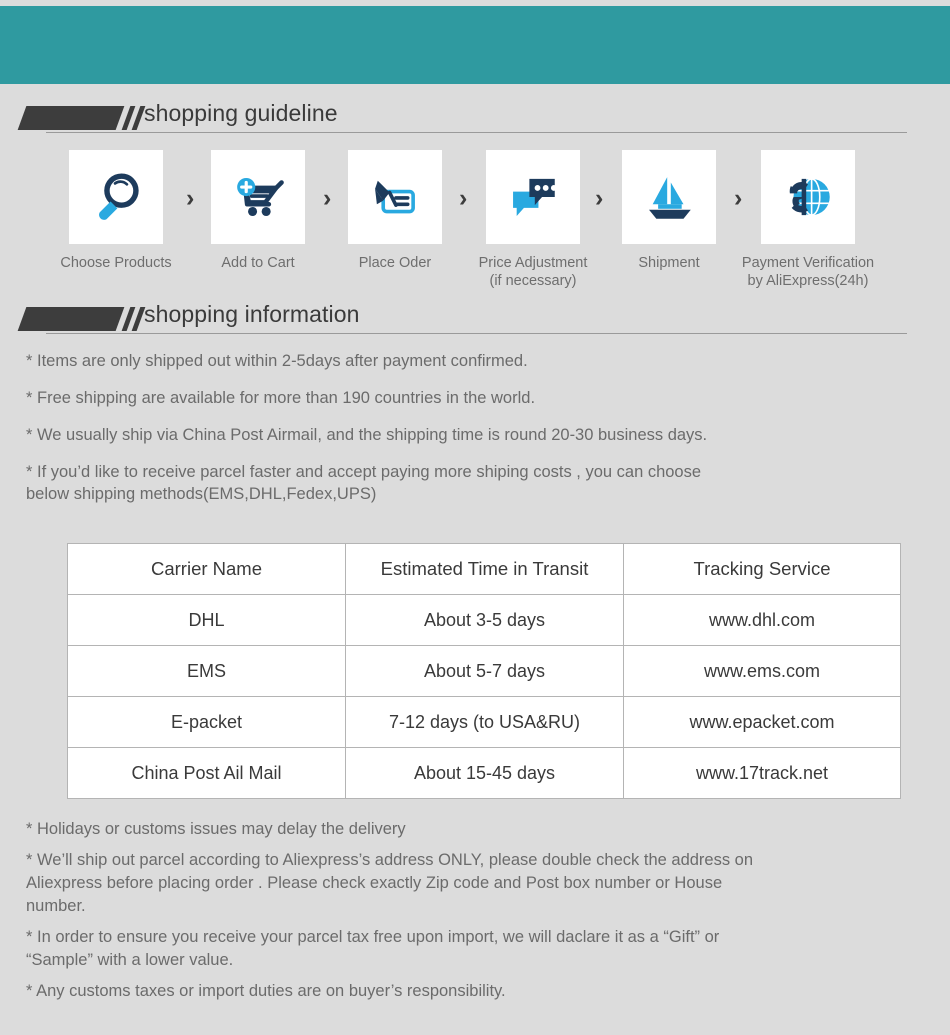  Describe the element at coordinates (206, 722) in the screenshot. I see `table-cell-carrier: E-packet` at that location.